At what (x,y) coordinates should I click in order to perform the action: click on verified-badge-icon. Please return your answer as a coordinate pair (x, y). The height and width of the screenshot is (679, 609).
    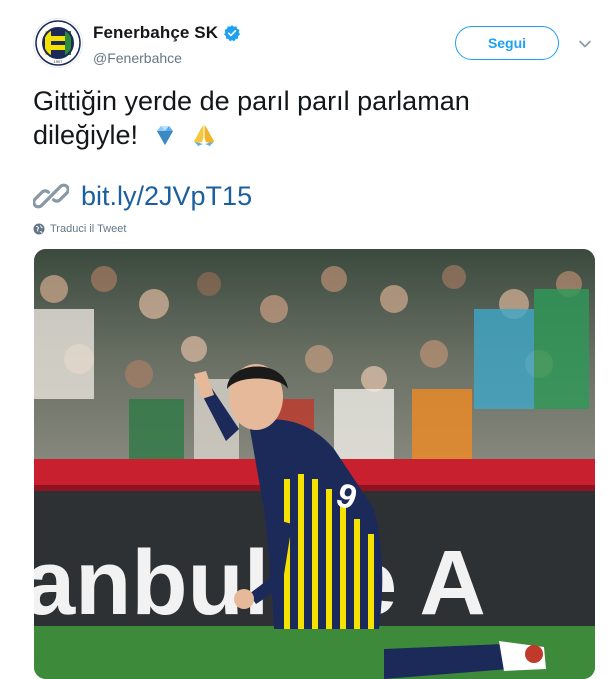
    Looking at the image, I should click on (232, 33).